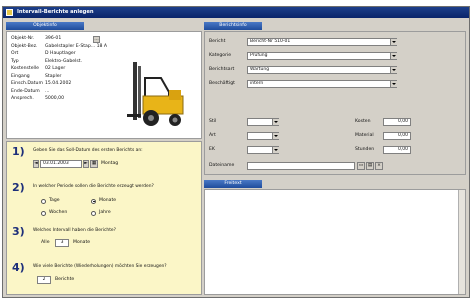 The height and width of the screenshot is (298, 470). What do you see at coordinates (220, 55) in the screenshot?
I see `berichtsinfo-label: Kategorie` at bounding box center [220, 55].